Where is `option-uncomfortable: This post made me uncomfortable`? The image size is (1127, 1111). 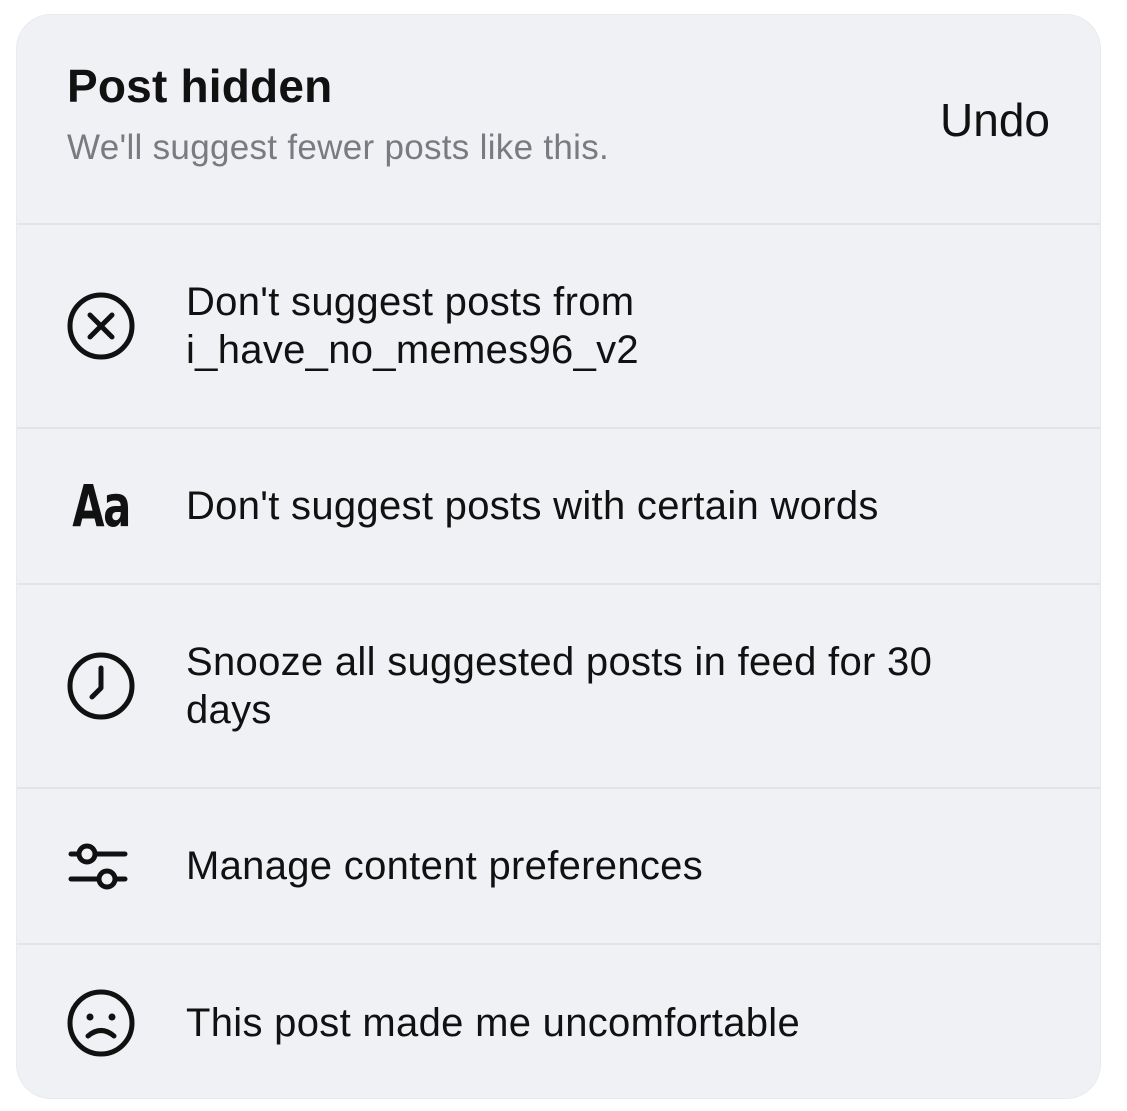 option-uncomfortable: This post made me uncomfortable is located at coordinates (558, 1021).